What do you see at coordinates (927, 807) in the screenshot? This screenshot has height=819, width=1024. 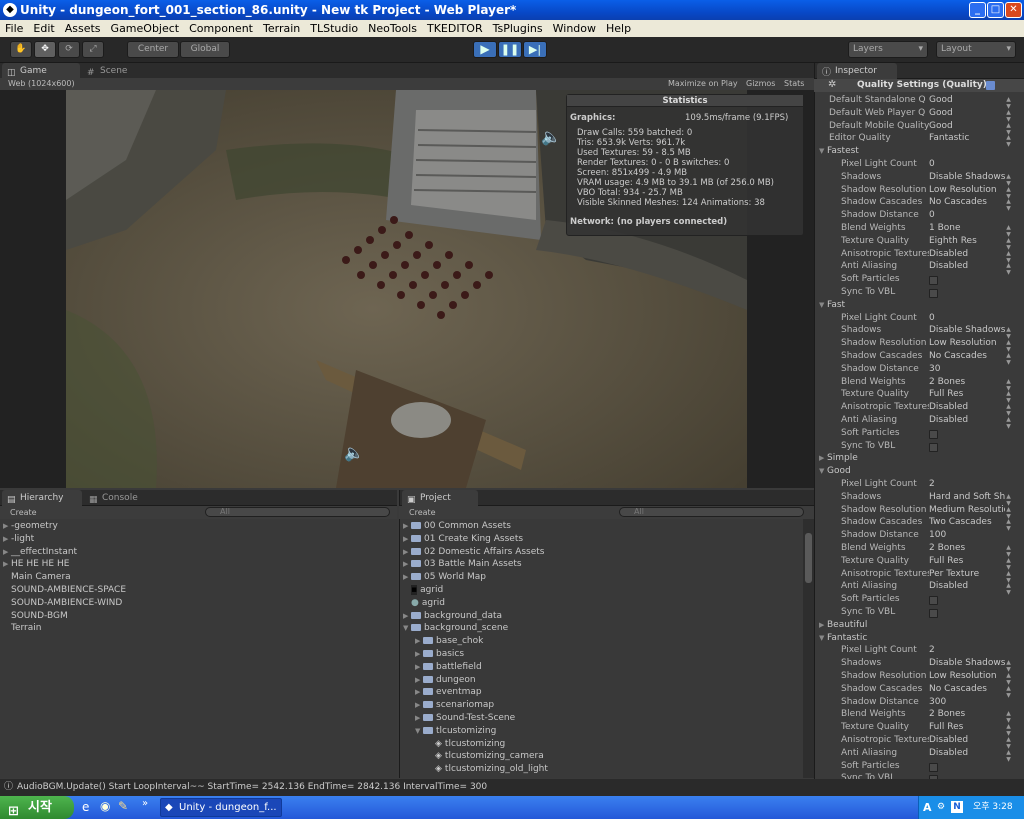 I see `ime-icon: A` at bounding box center [927, 807].